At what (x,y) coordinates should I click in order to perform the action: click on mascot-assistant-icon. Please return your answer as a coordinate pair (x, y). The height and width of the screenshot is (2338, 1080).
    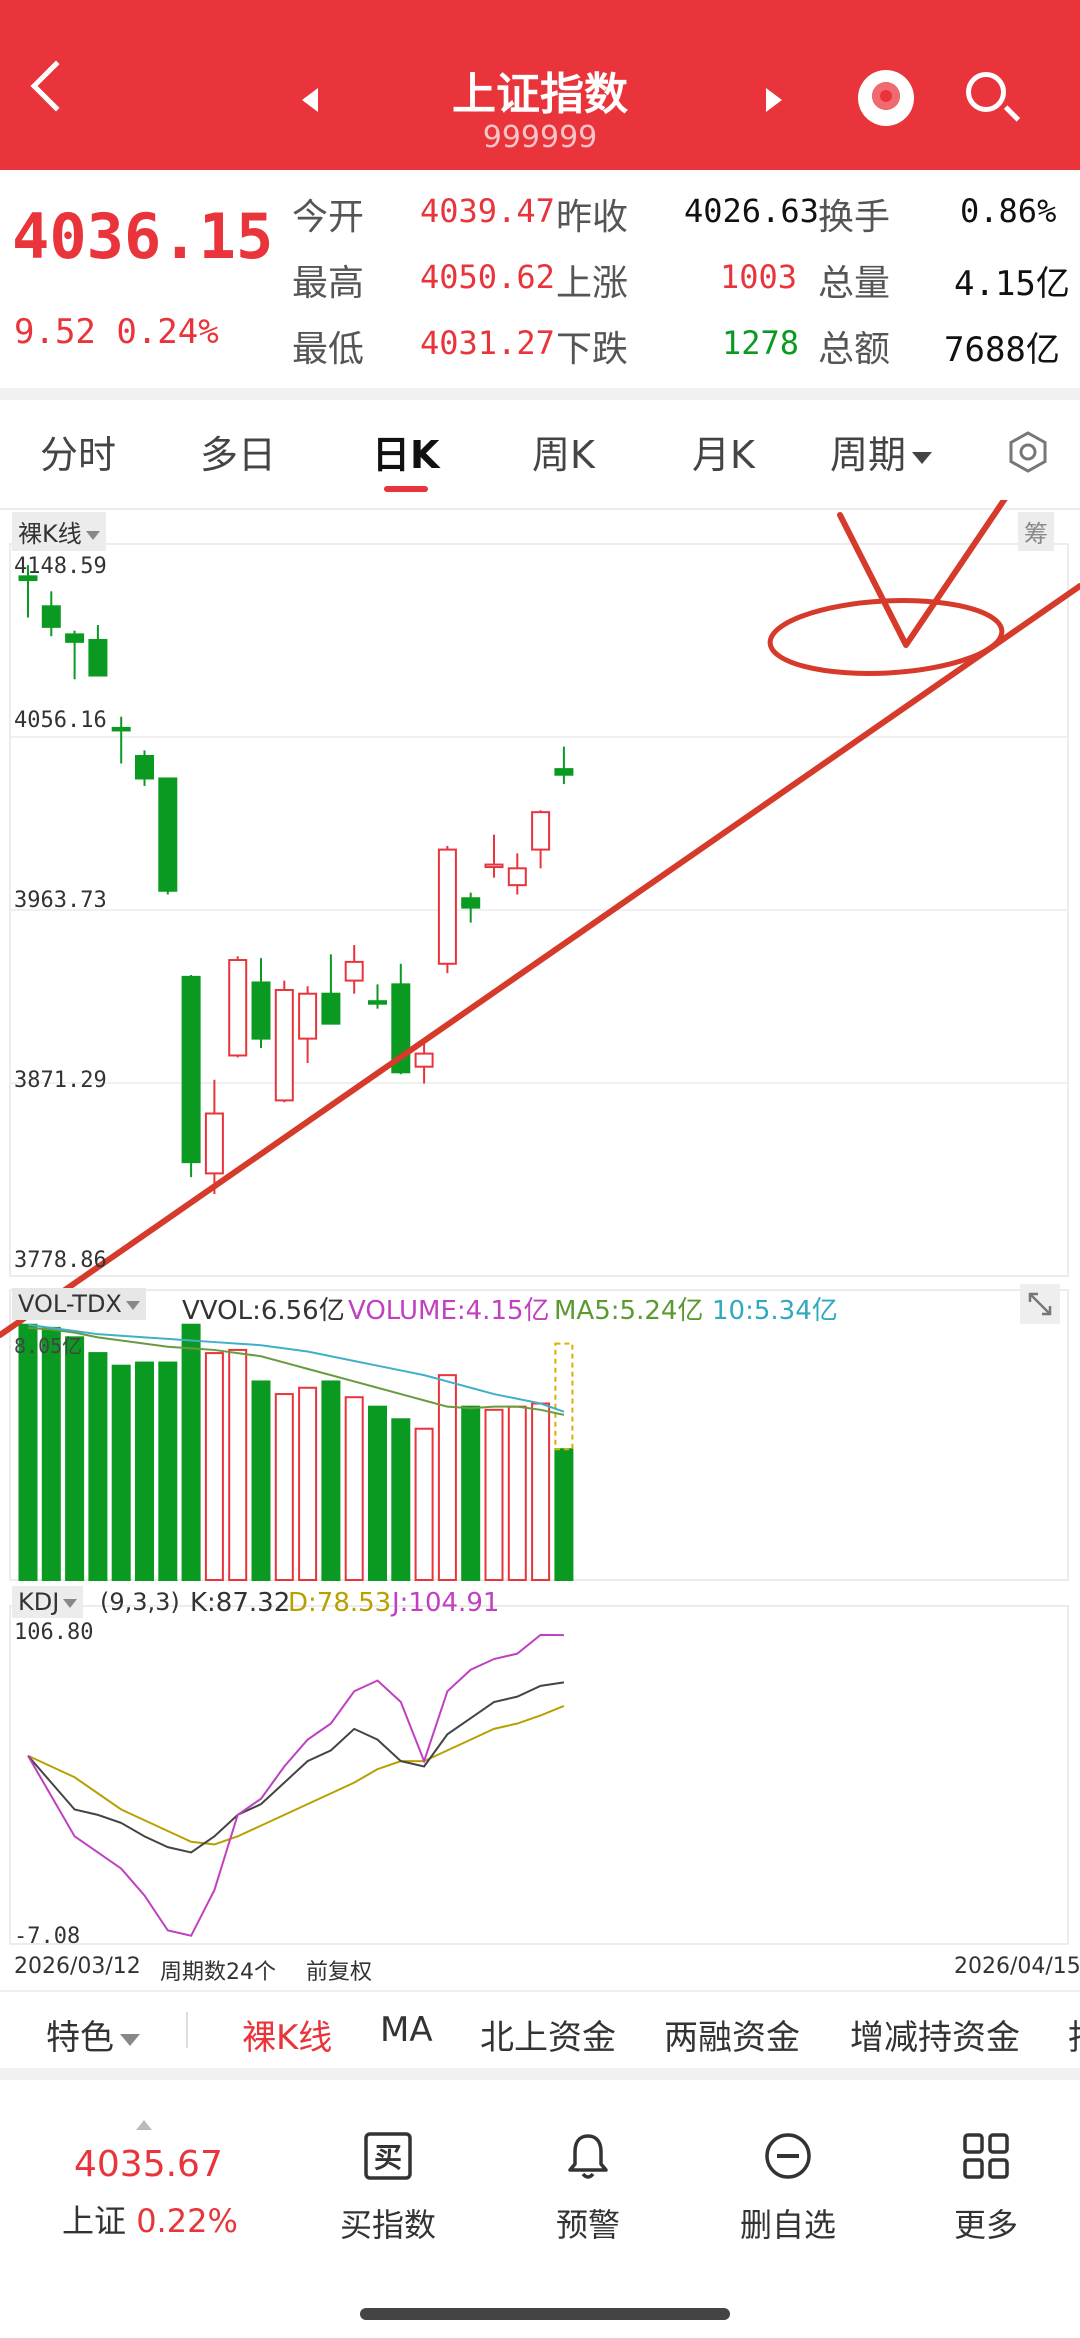
    Looking at the image, I should click on (886, 98).